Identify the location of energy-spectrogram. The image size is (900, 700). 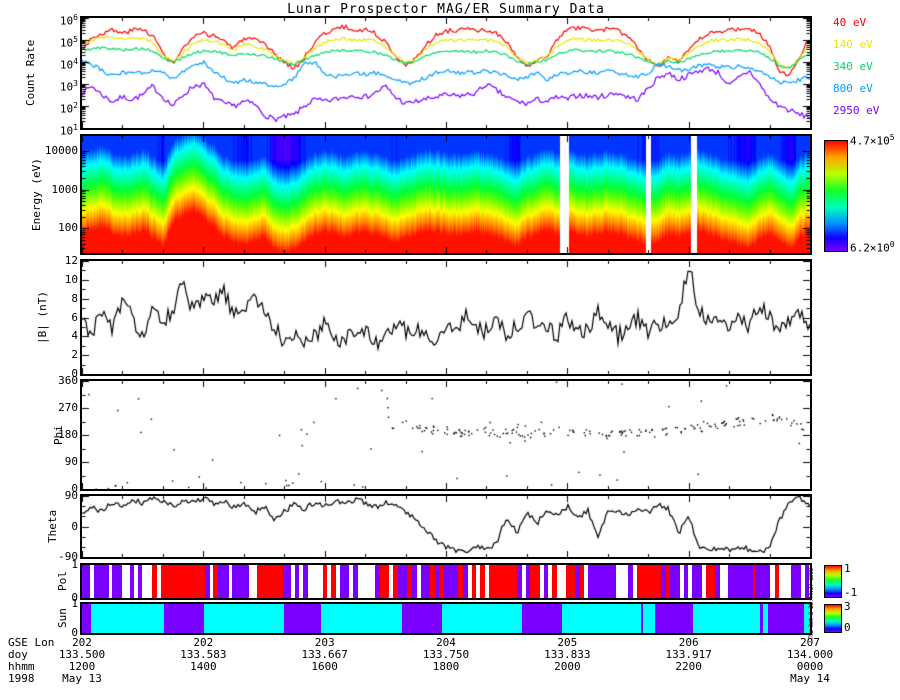
(446, 194).